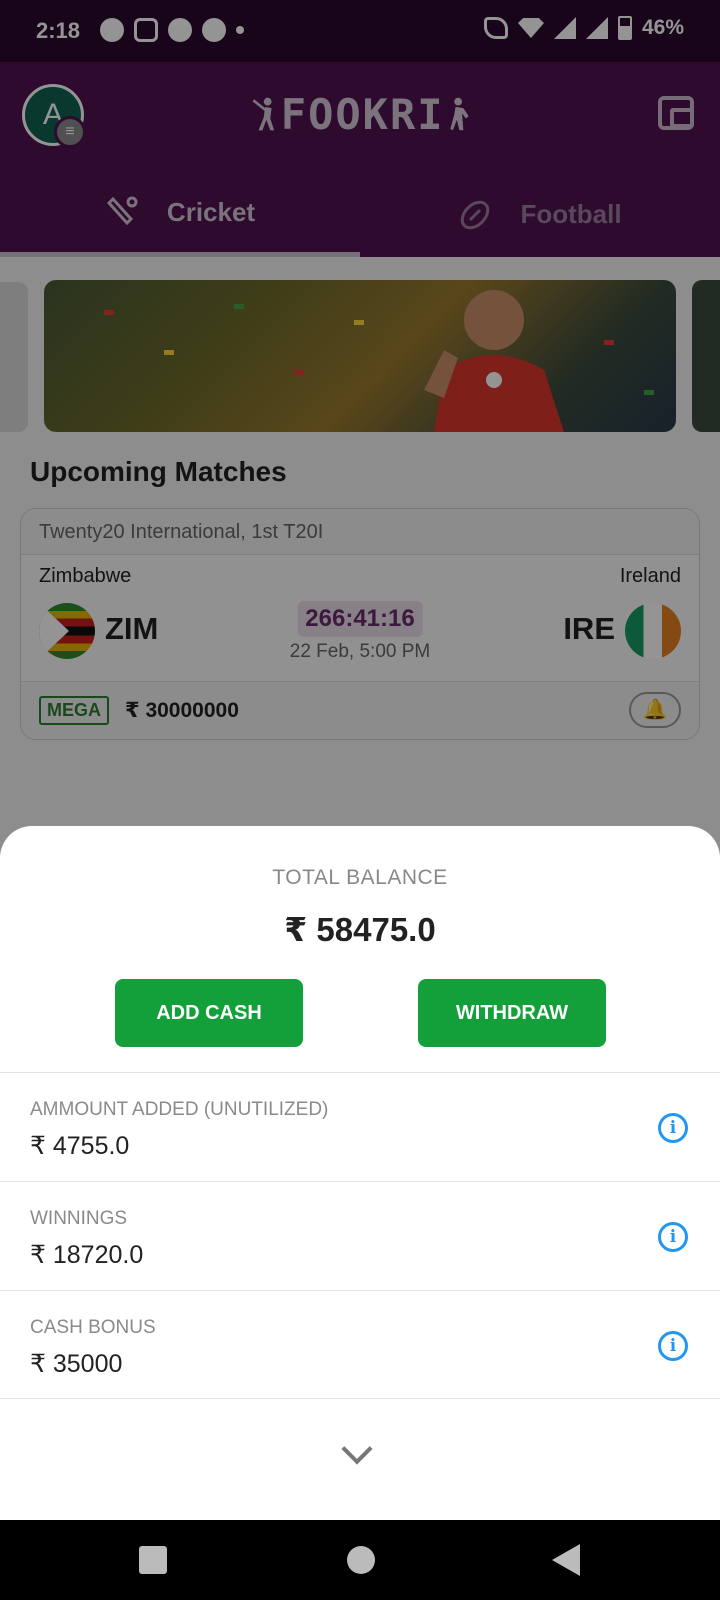 The height and width of the screenshot is (1600, 720). What do you see at coordinates (80, 1146) in the screenshot?
I see `balance-row-value: ₹ 4755.0` at bounding box center [80, 1146].